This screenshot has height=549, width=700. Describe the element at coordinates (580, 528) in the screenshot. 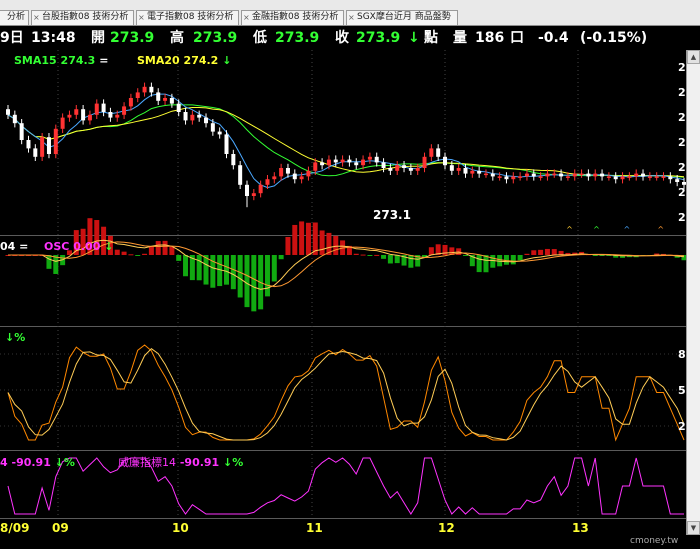

I see `x-tick-label: 13` at that location.